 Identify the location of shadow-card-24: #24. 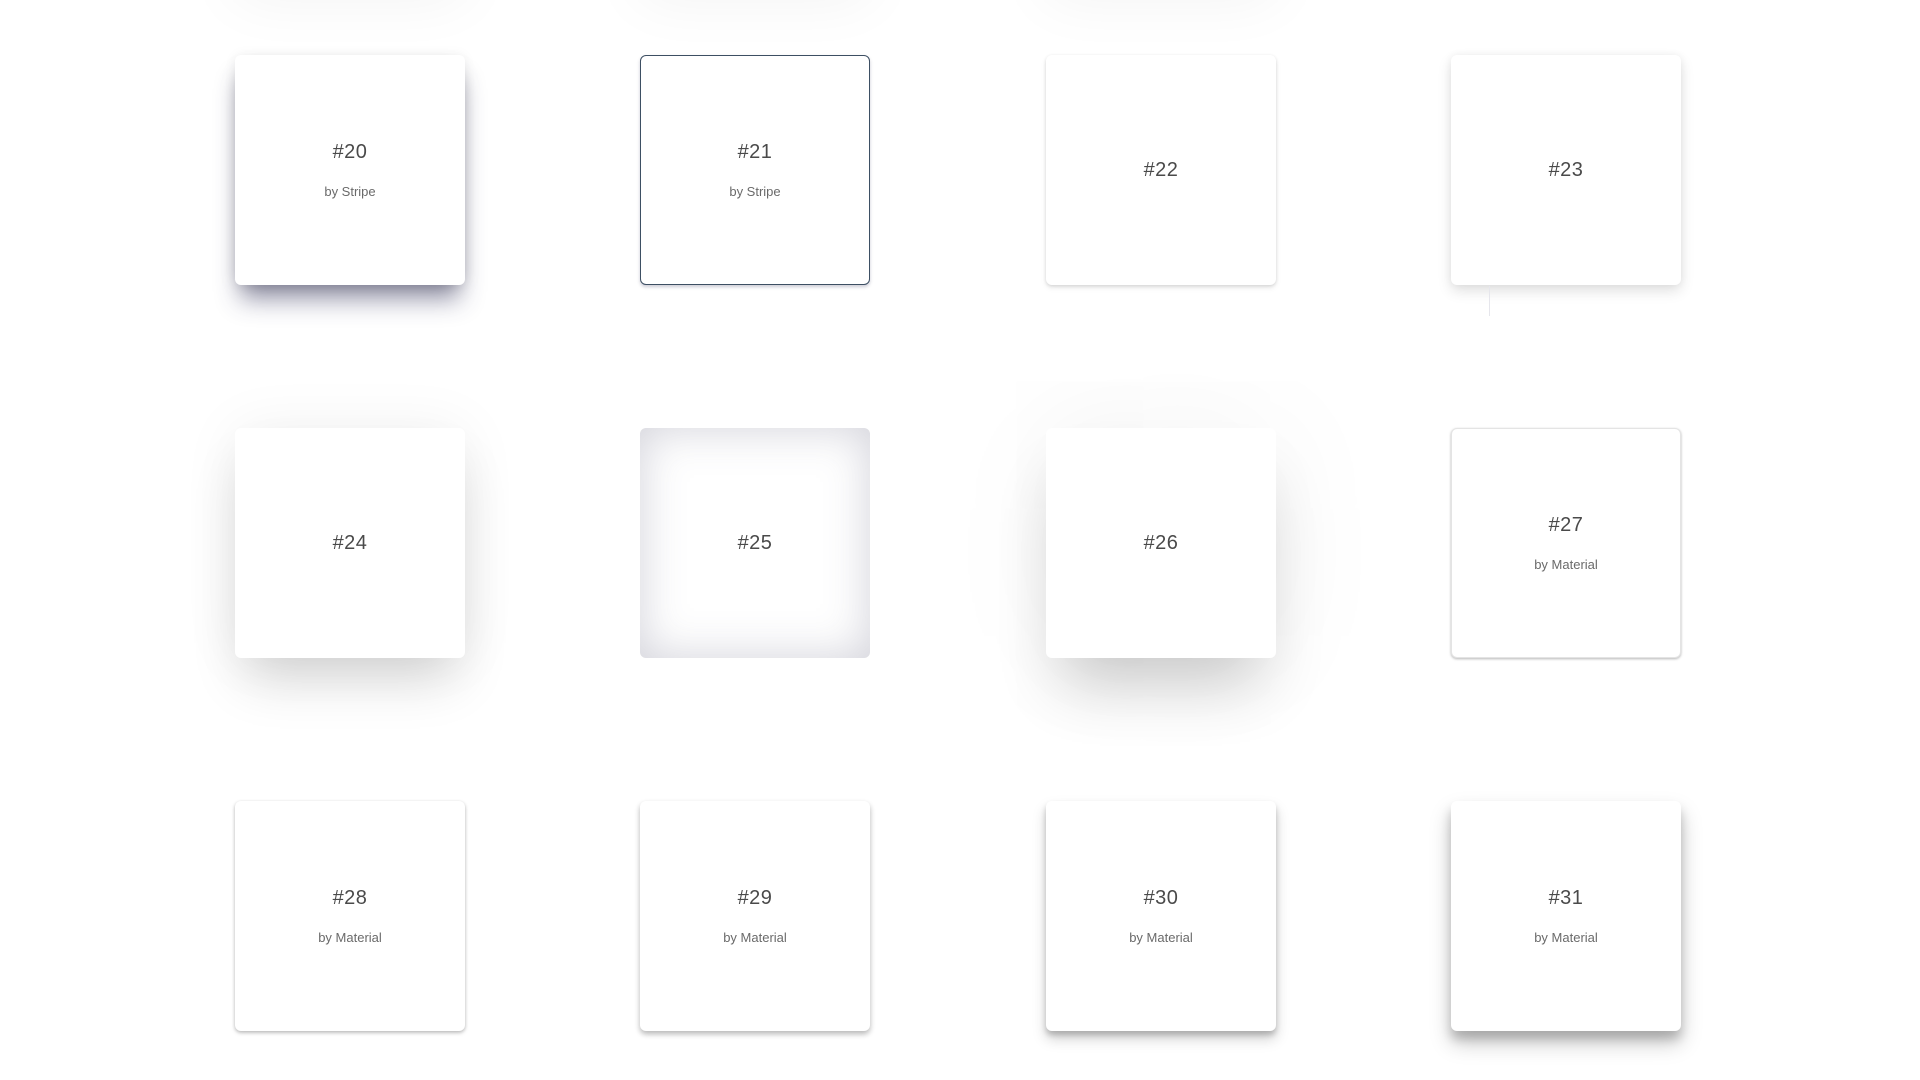
(350, 543).